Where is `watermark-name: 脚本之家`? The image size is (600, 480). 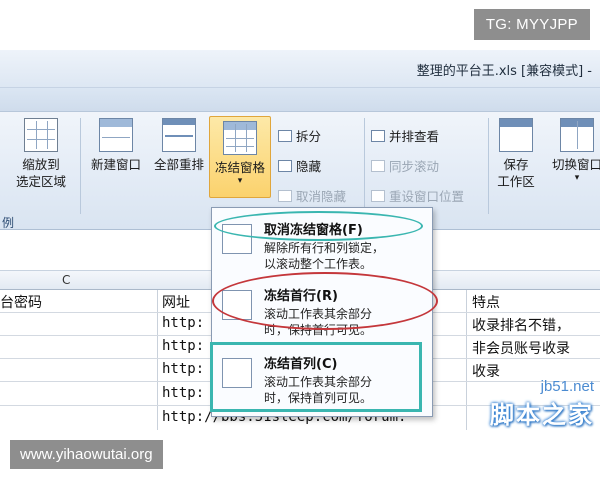 watermark-name: 脚本之家 is located at coordinates (542, 415).